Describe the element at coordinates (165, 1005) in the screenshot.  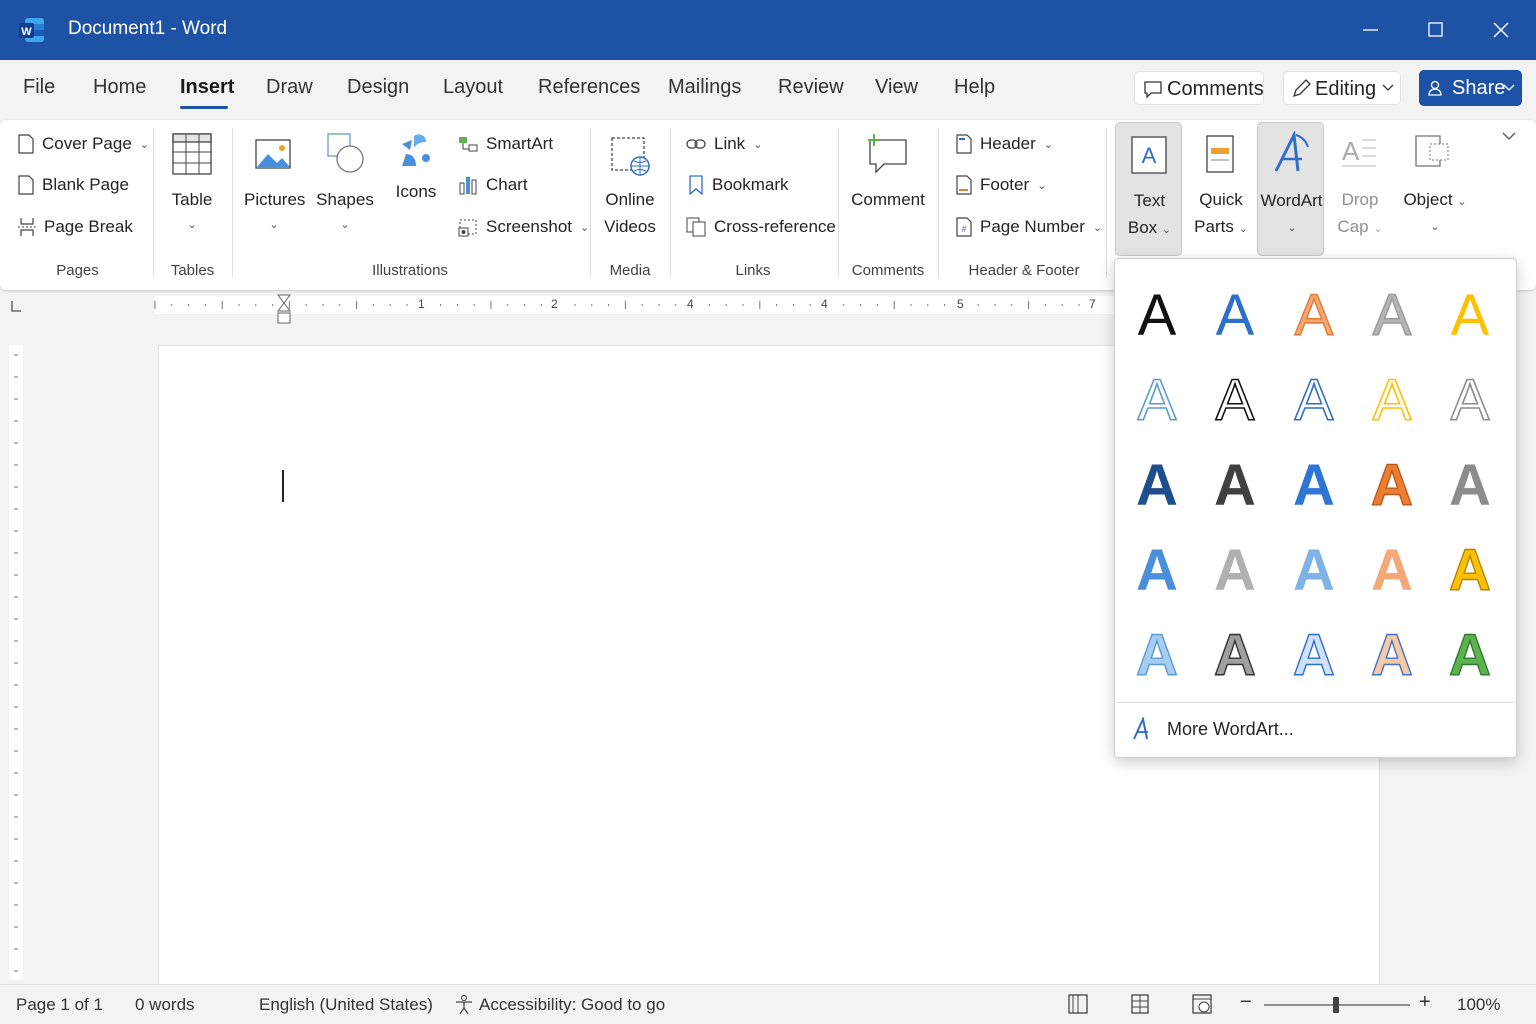
I see `word-count: 0 words` at that location.